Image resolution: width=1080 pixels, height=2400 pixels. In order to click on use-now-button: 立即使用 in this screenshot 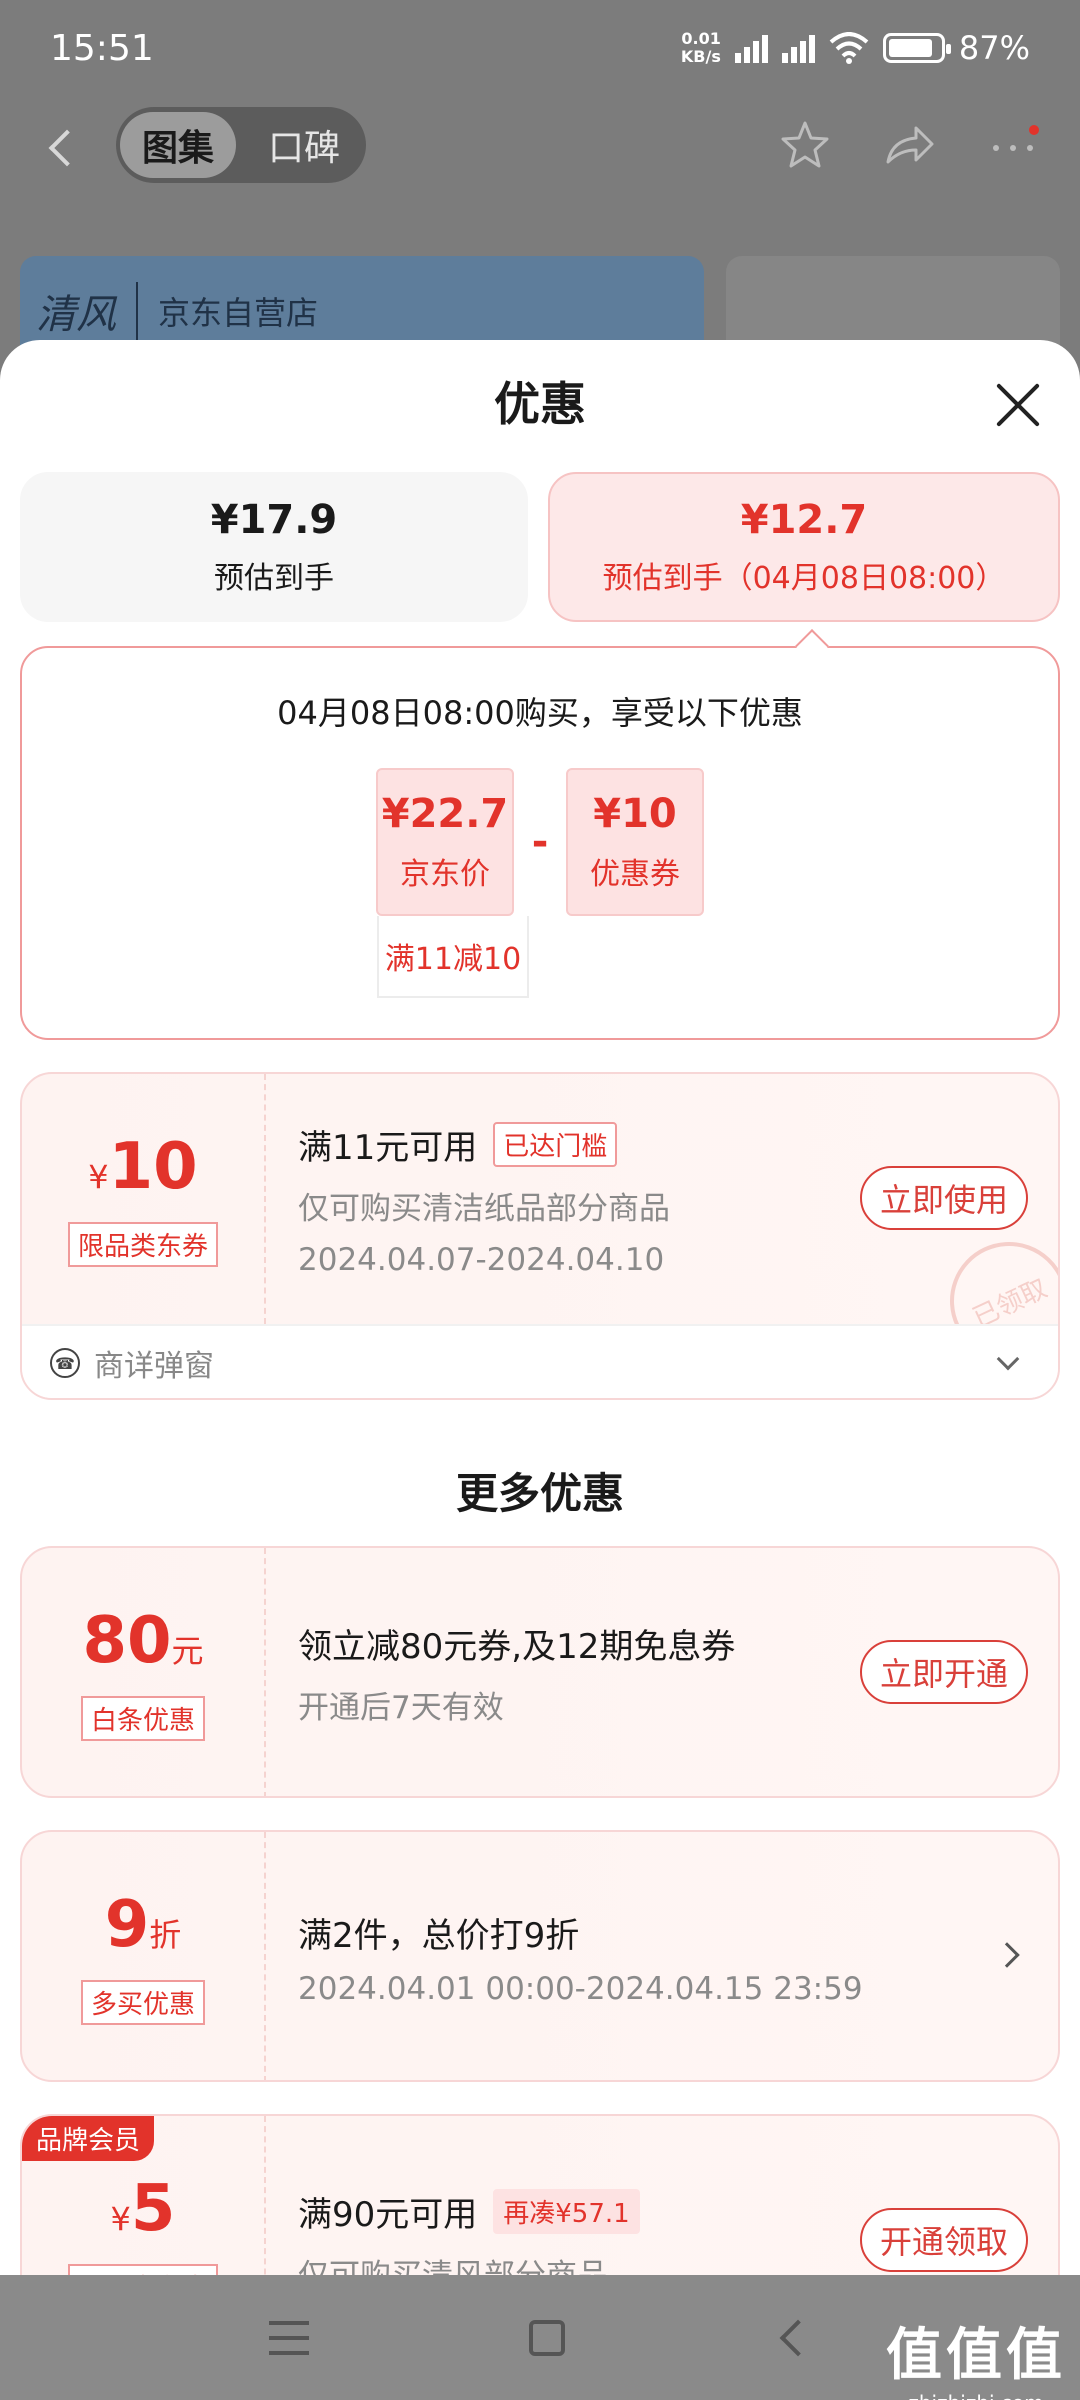, I will do `click(943, 1198)`.